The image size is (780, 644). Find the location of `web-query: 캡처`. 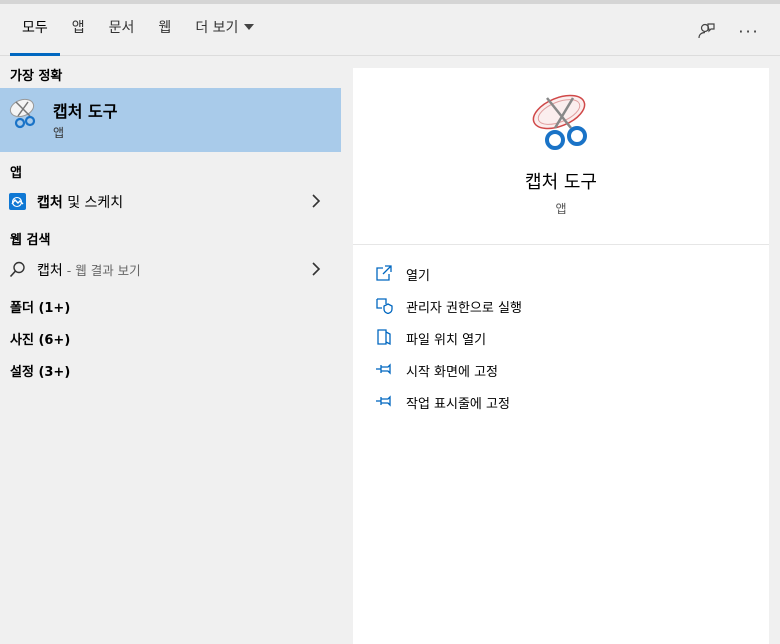

web-query: 캡처 is located at coordinates (50, 271).